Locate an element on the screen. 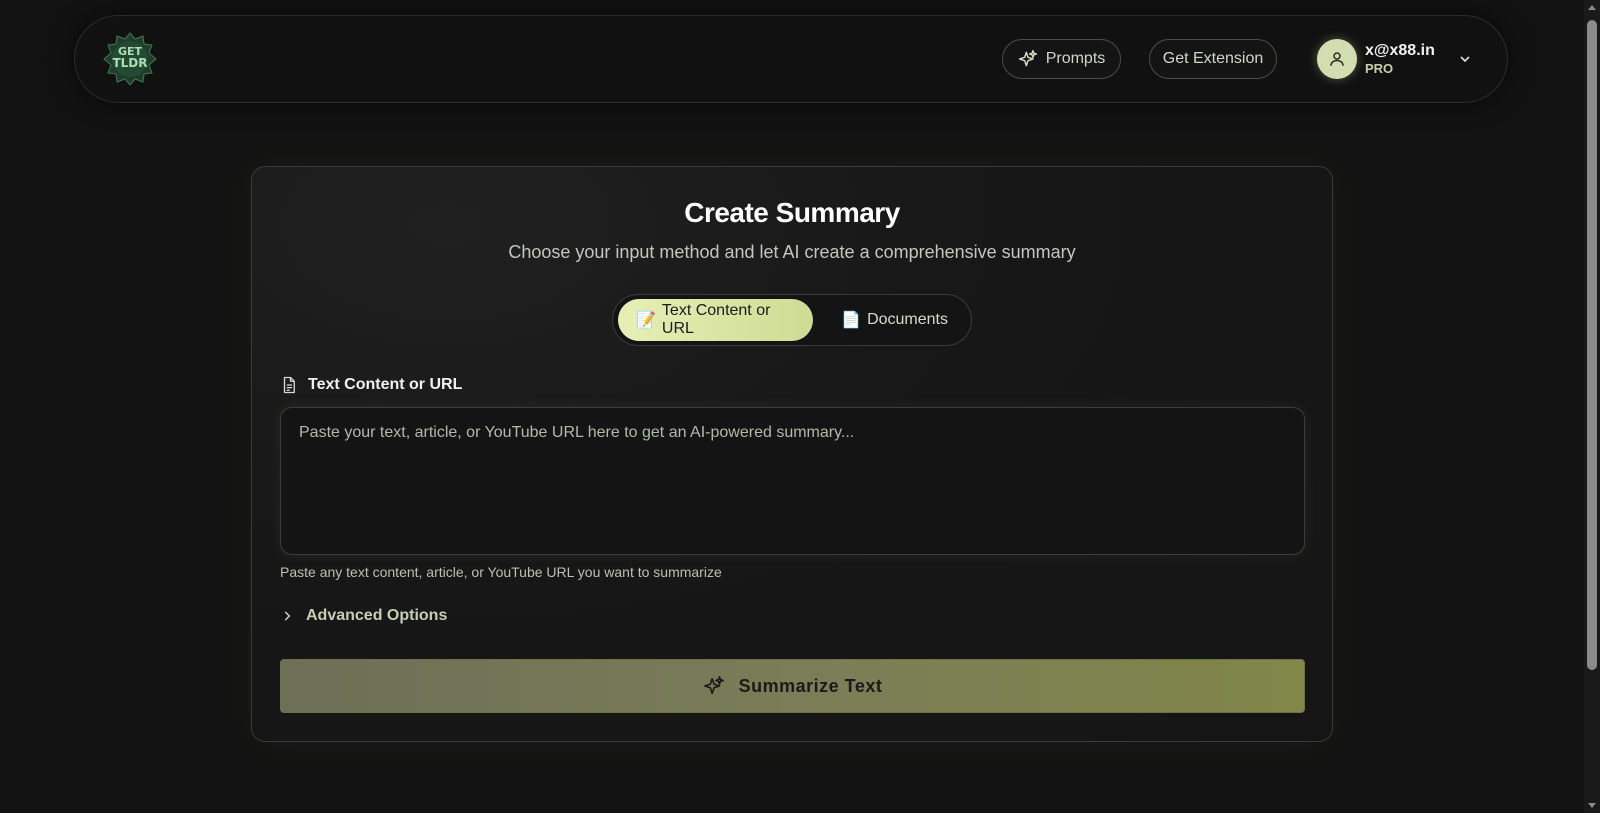 The image size is (1600, 813). text-content-input is located at coordinates (792, 481).